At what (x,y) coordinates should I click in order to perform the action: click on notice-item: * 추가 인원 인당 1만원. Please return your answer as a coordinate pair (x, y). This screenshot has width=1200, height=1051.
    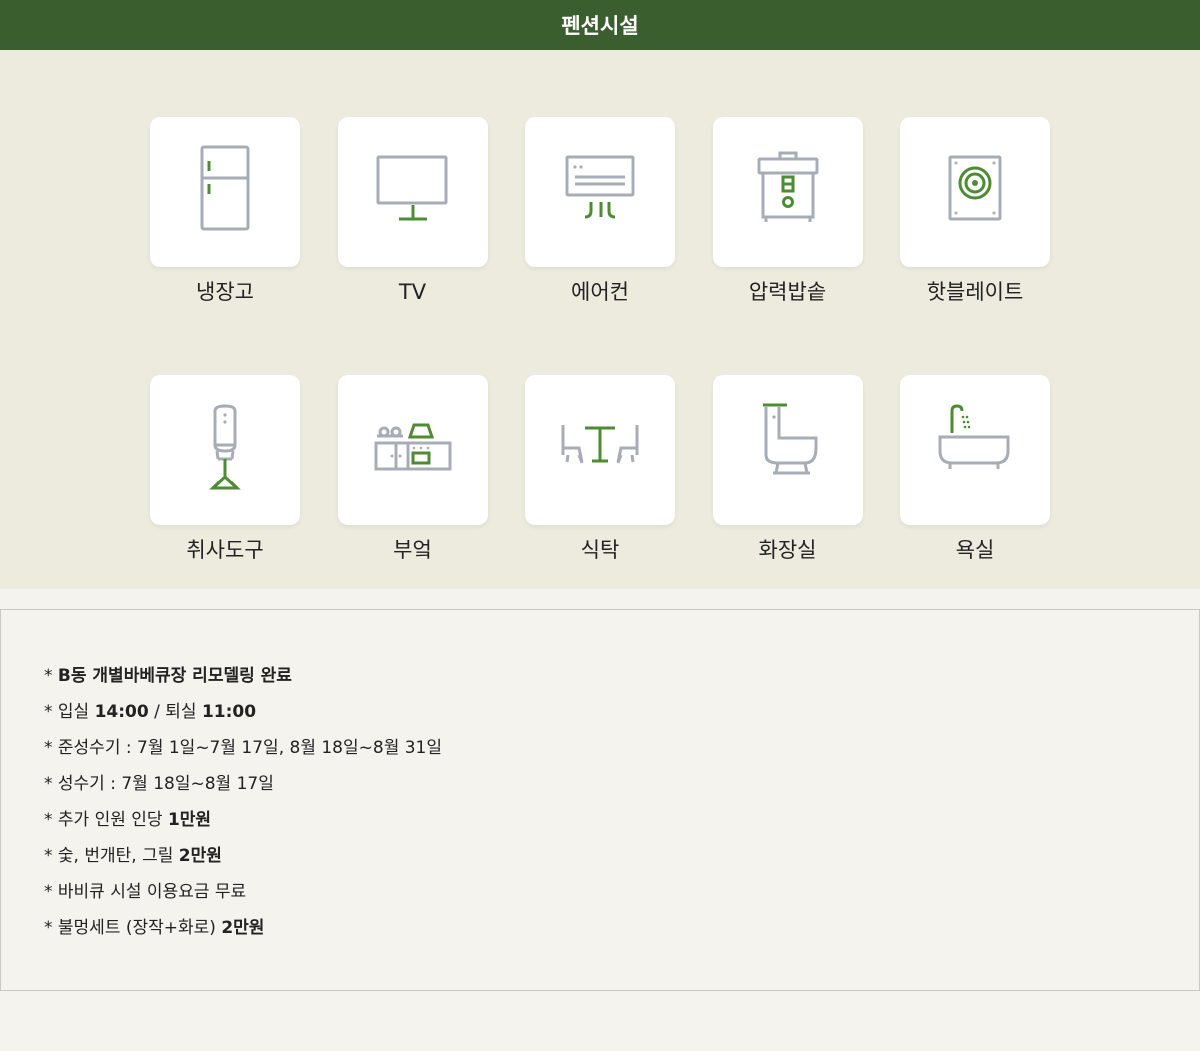
    Looking at the image, I should click on (621, 820).